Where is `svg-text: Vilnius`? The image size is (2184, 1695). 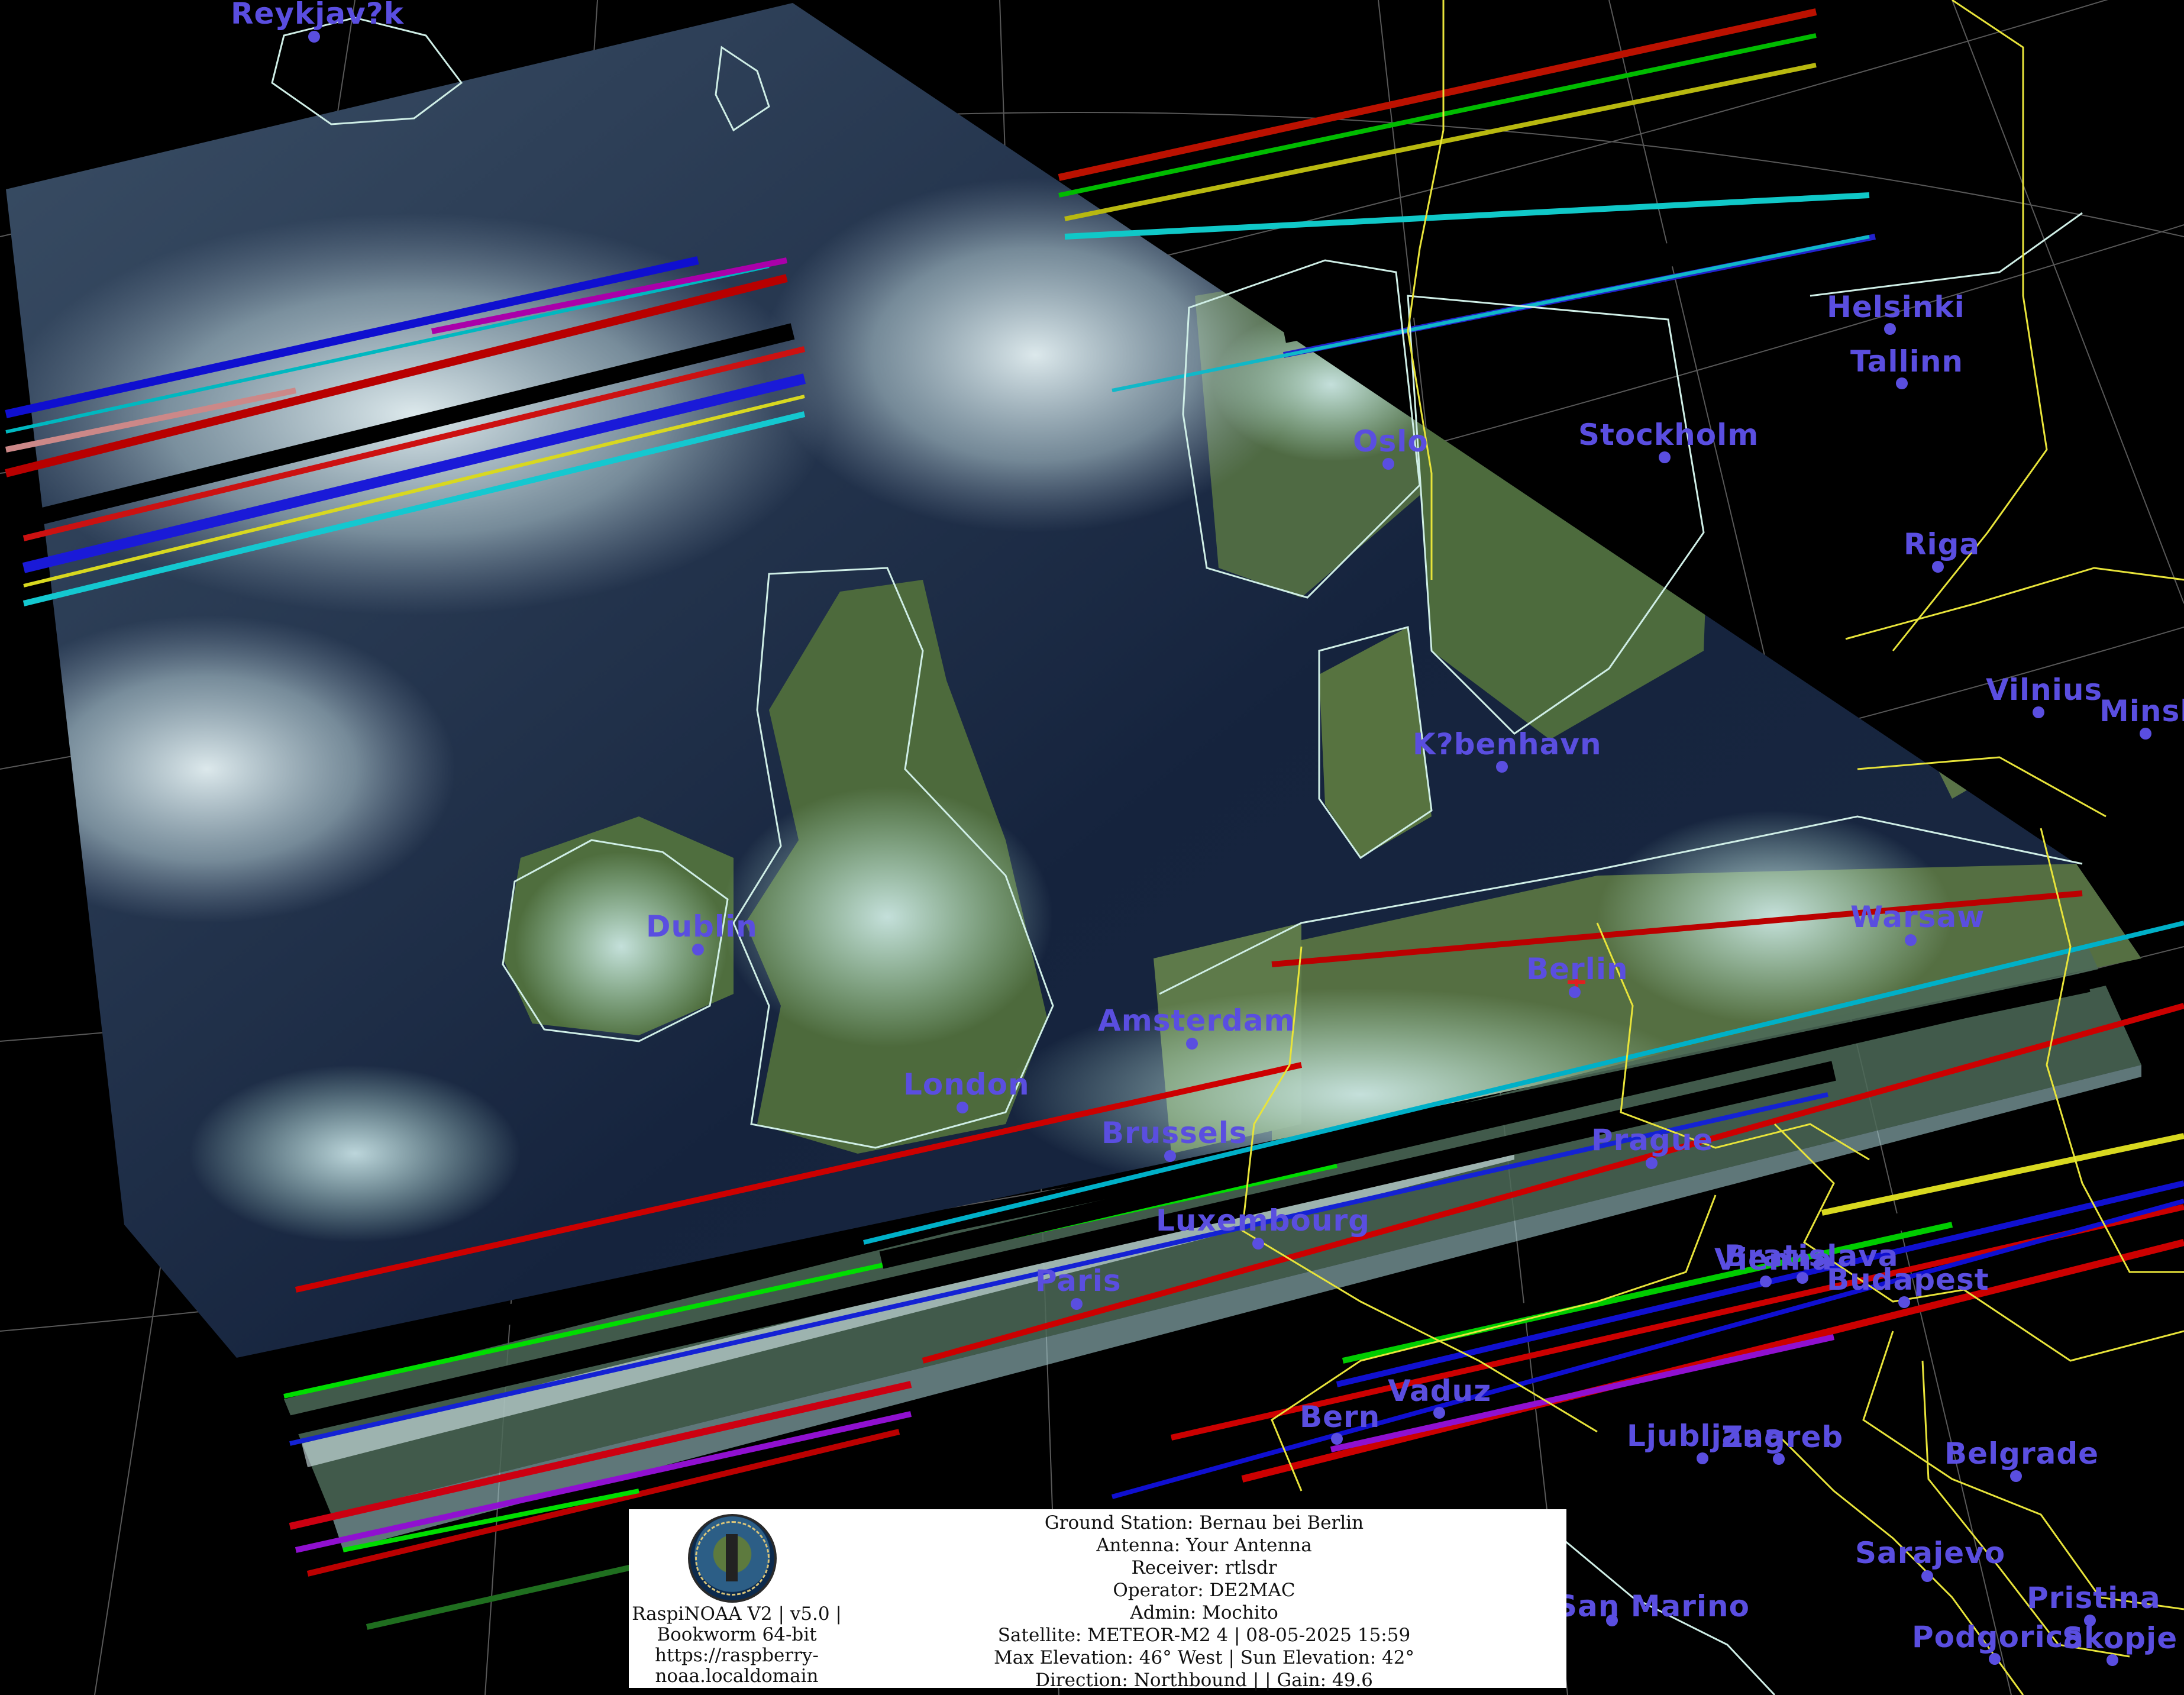
svg-text: Vilnius is located at coordinates (2044, 690).